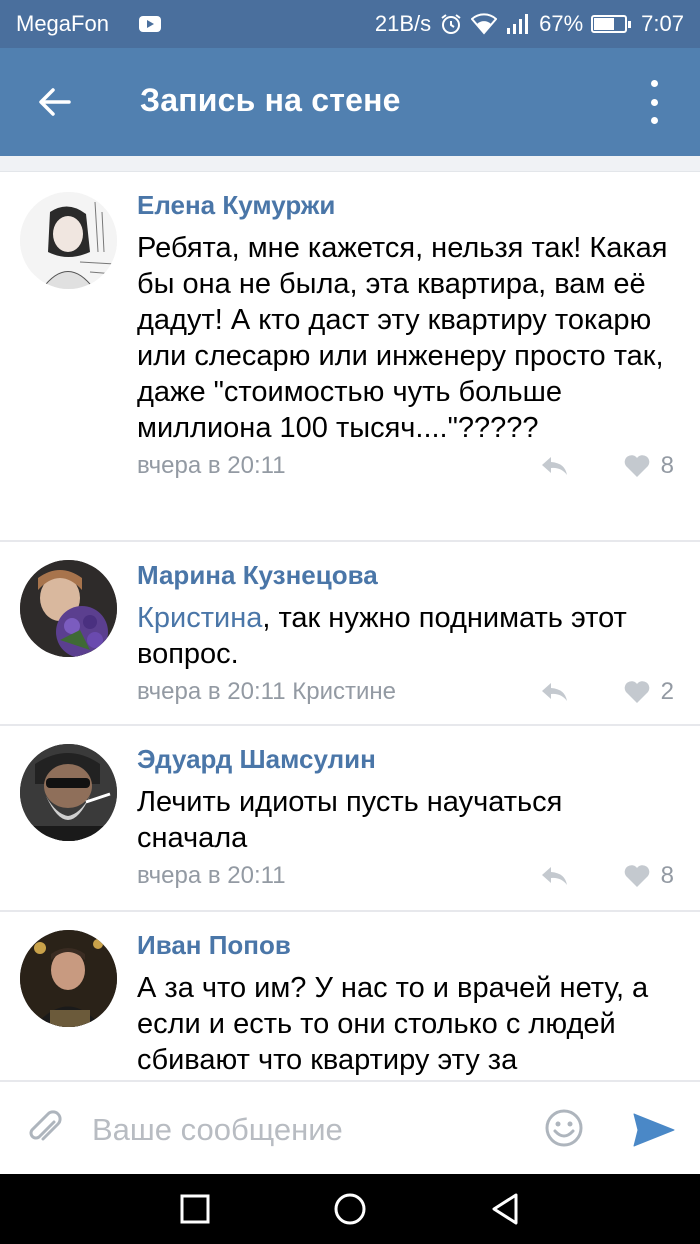 The image size is (700, 1244). What do you see at coordinates (484, 24) in the screenshot?
I see `wifi-icon` at bounding box center [484, 24].